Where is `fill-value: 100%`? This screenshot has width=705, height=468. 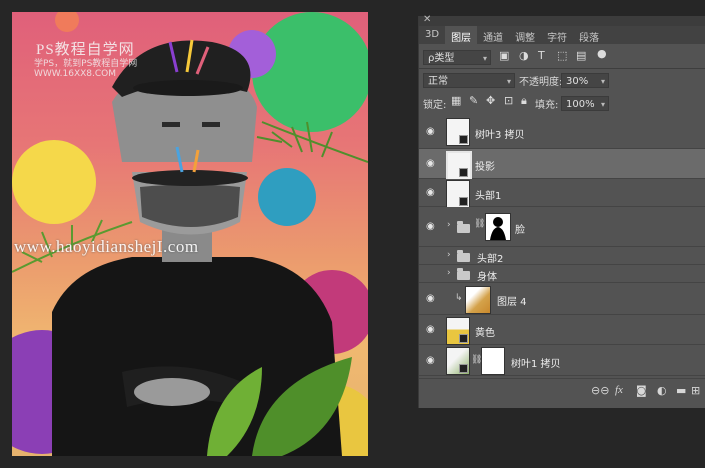 fill-value: 100% is located at coordinates (580, 104).